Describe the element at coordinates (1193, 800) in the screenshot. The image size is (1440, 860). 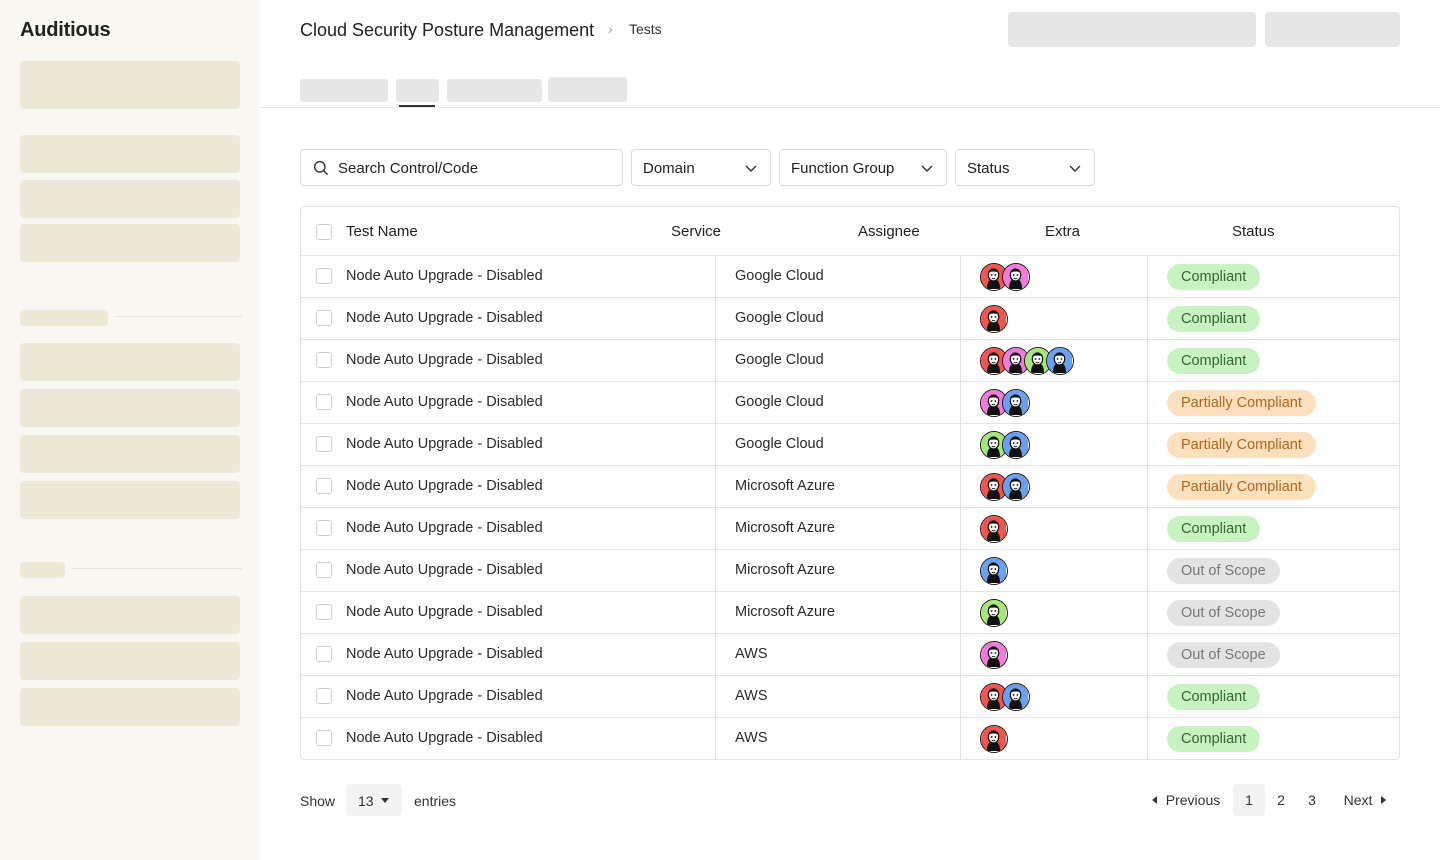
I see `pagination-previous-label: Previous` at that location.